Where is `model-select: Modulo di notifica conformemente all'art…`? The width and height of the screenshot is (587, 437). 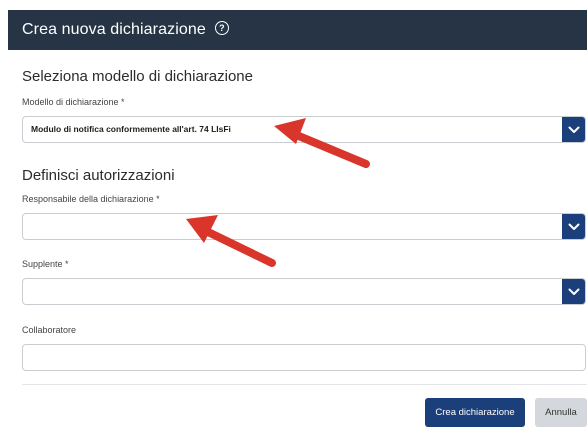
model-select: Modulo di notifica conformemente all'art… is located at coordinates (304, 129).